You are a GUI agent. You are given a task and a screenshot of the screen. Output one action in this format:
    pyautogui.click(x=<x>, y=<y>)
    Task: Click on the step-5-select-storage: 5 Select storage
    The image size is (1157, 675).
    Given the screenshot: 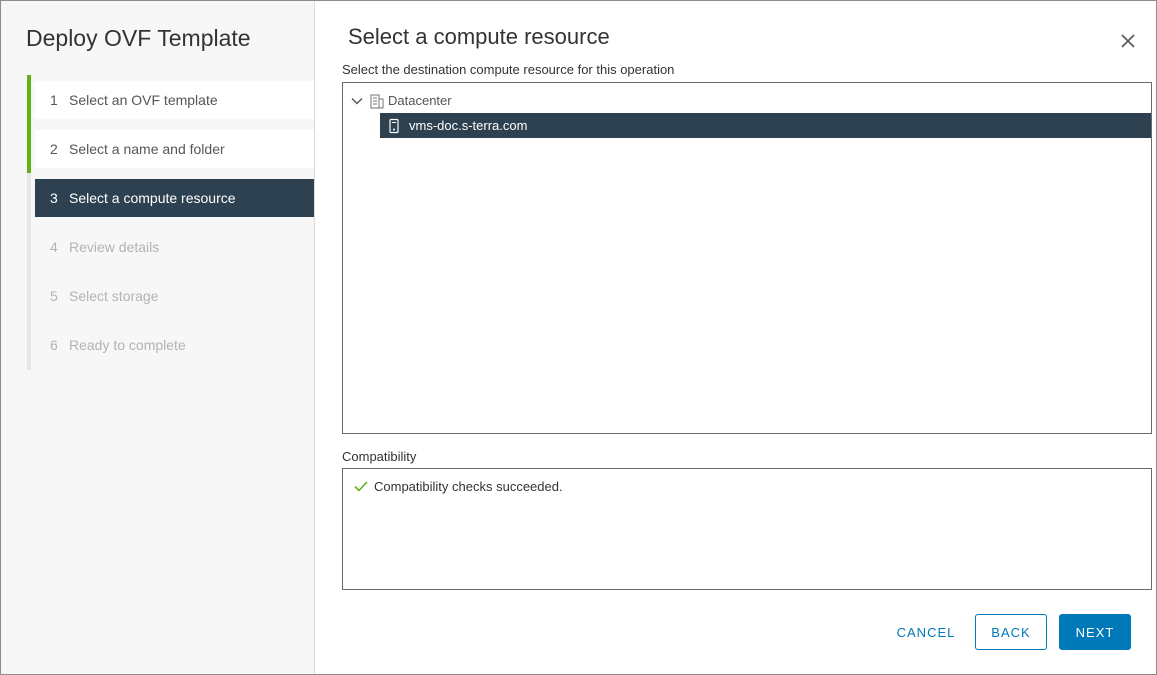 What is the action you would take?
    pyautogui.click(x=174, y=296)
    